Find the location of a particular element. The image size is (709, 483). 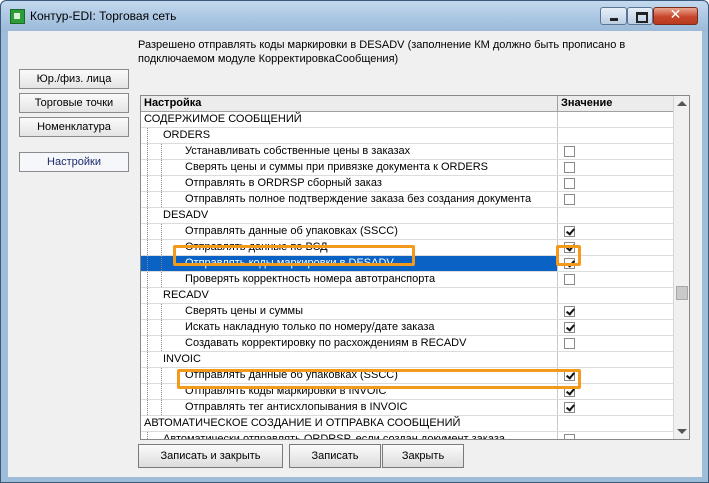

table-row: Отправлять тег антисхлопывания в INVOIC is located at coordinates (407, 408).